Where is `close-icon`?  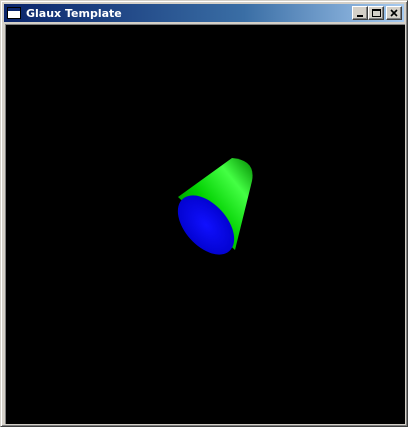 close-icon is located at coordinates (394, 13).